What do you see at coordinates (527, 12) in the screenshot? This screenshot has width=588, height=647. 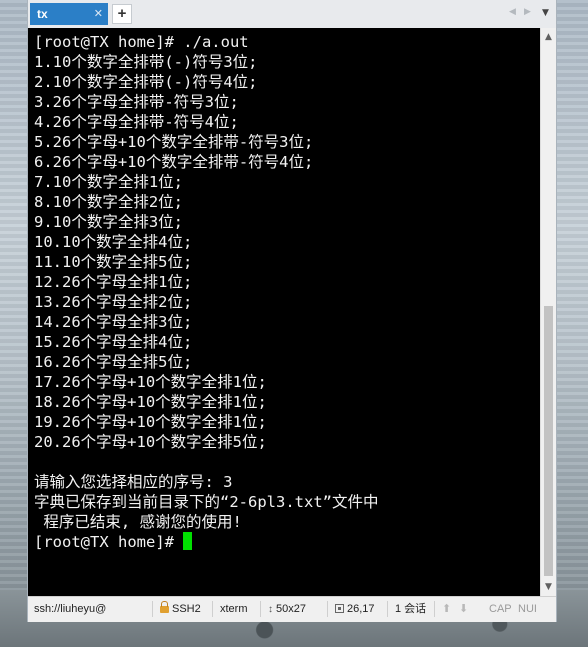 I see `tab-scroll-right-icon: ▶` at bounding box center [527, 12].